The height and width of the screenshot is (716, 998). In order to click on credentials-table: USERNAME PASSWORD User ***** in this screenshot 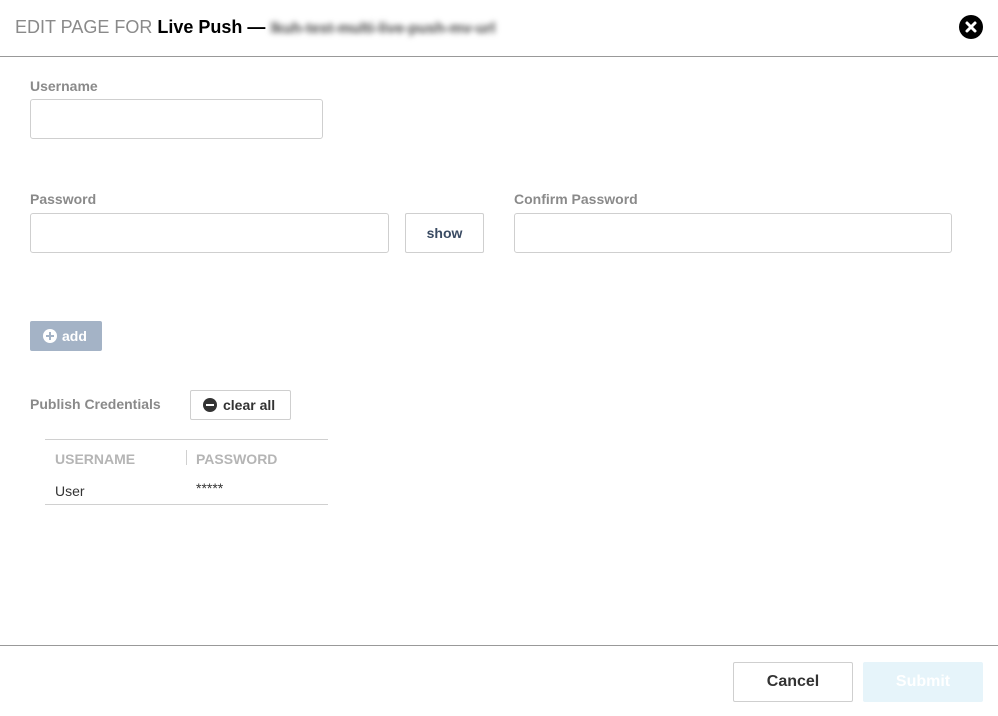, I will do `click(186, 472)`.